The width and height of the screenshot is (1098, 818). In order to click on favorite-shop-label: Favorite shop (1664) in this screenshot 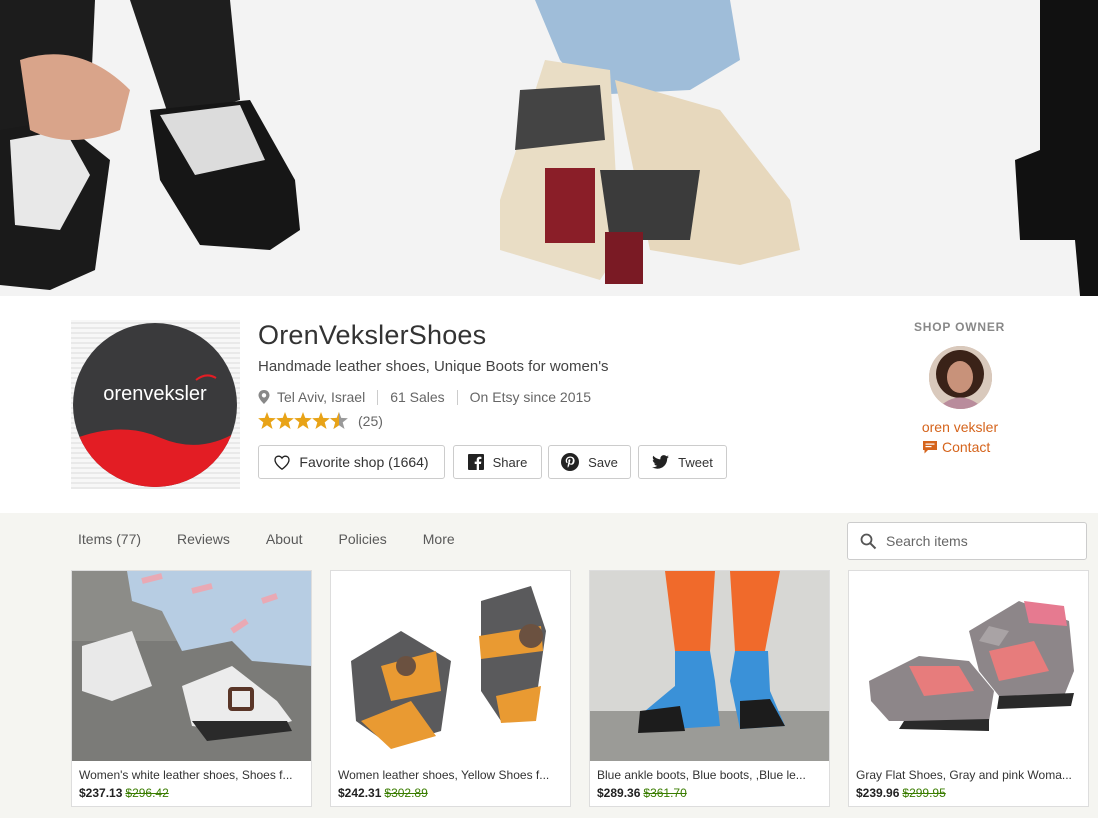, I will do `click(364, 462)`.